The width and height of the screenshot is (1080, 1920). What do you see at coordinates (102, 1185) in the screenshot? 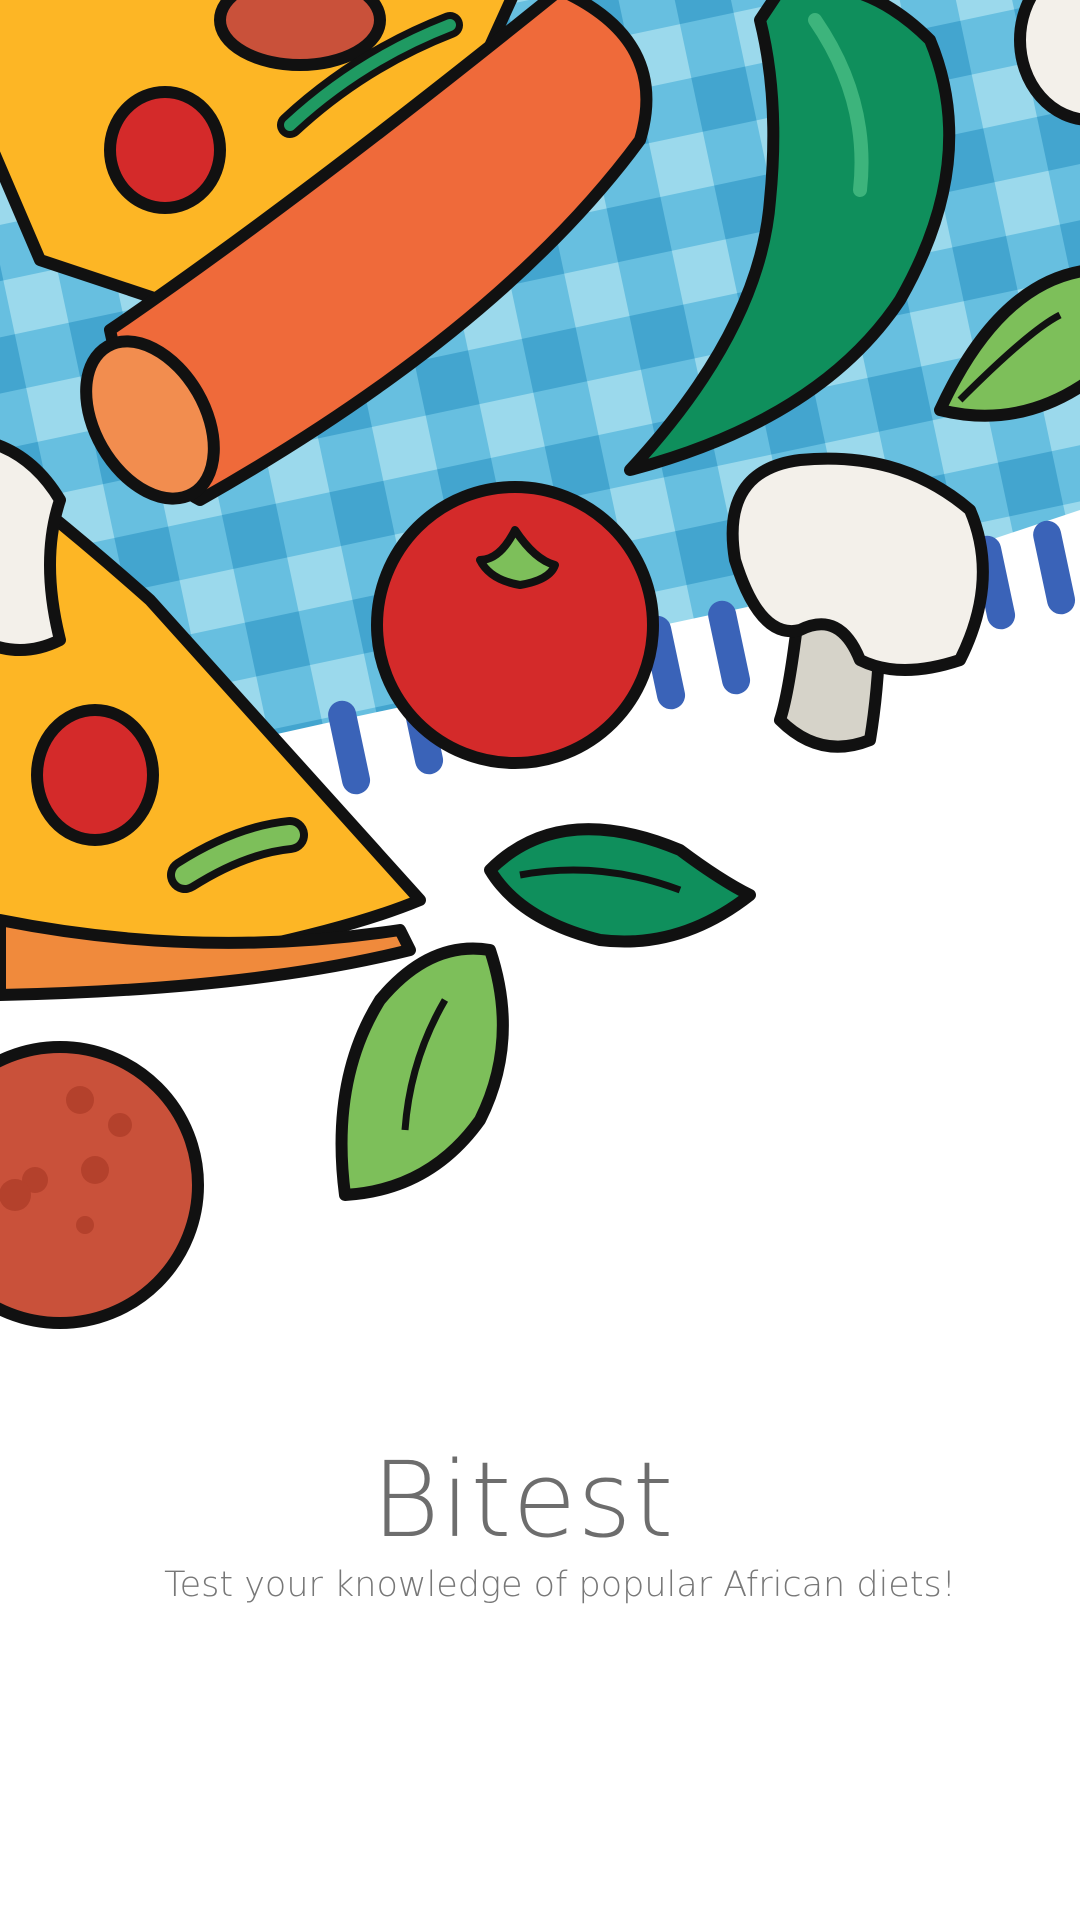
I see `pepperoni` at bounding box center [102, 1185].